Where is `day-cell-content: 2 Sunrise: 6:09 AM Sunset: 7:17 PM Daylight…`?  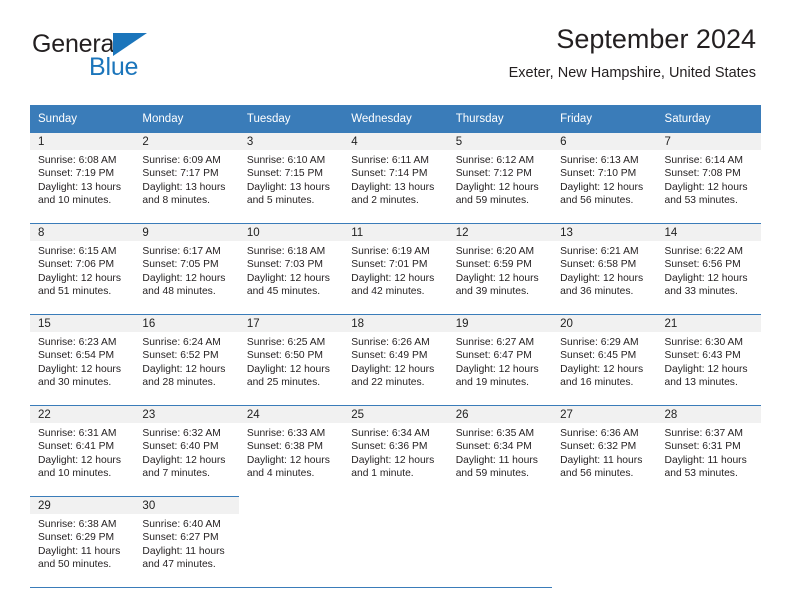
day-cell-content: 2 Sunrise: 6:09 AM Sunset: 7:17 PM Daylight… is located at coordinates (186, 178).